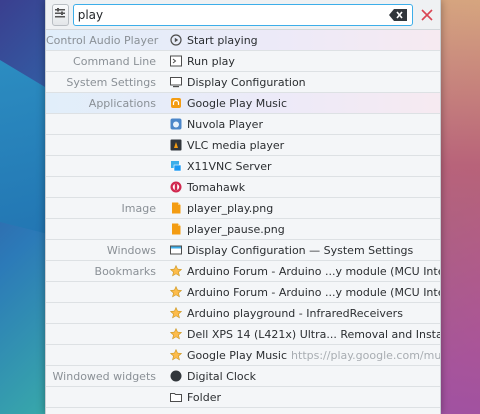 The height and width of the screenshot is (414, 480). What do you see at coordinates (300, 250) in the screenshot?
I see `result-label: Display Configuration — System Settings` at bounding box center [300, 250].